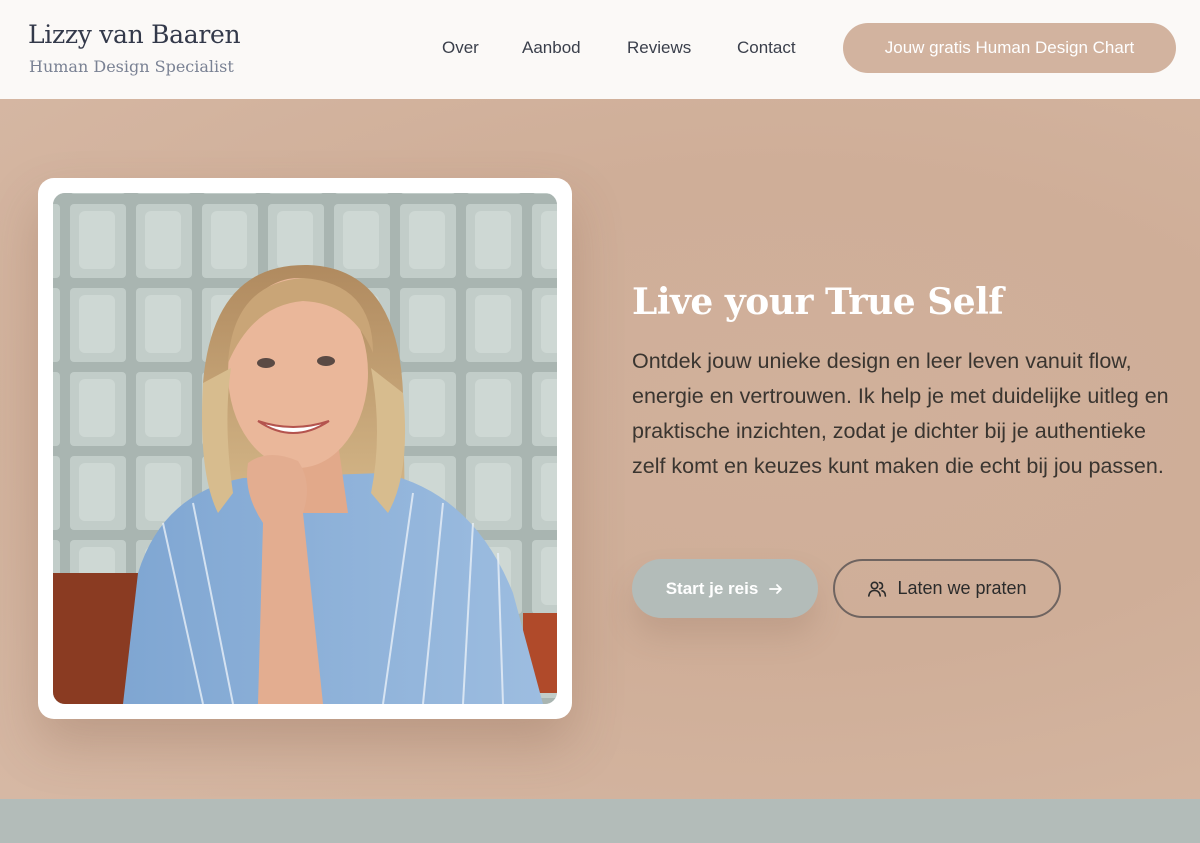 This screenshot has width=1200, height=843. What do you see at coordinates (776, 588) in the screenshot?
I see `arrow-right-icon` at bounding box center [776, 588].